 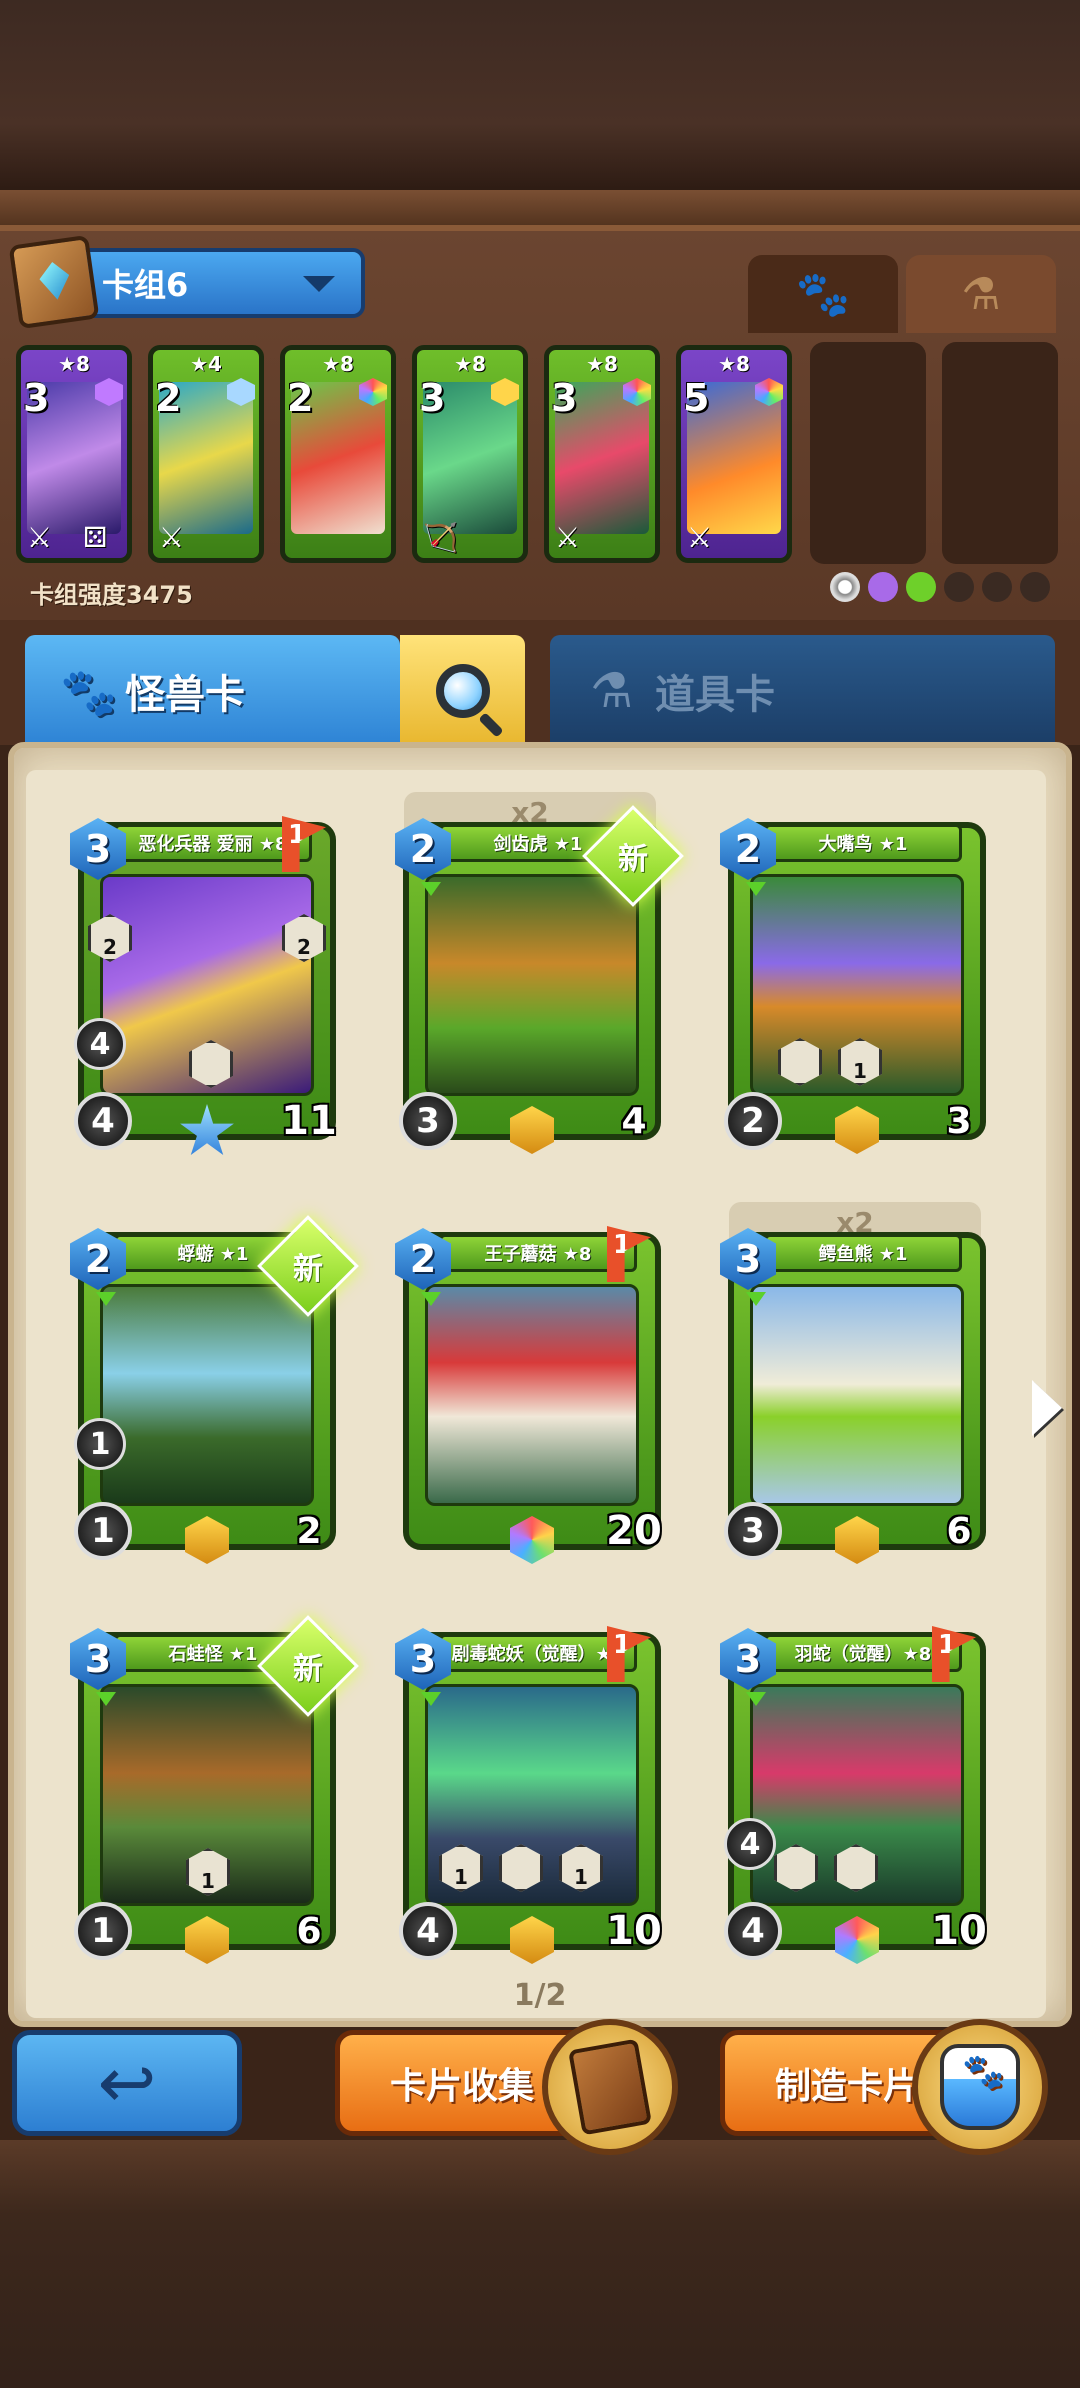 What do you see at coordinates (540, 112) in the screenshot?
I see `top-wood-background` at bounding box center [540, 112].